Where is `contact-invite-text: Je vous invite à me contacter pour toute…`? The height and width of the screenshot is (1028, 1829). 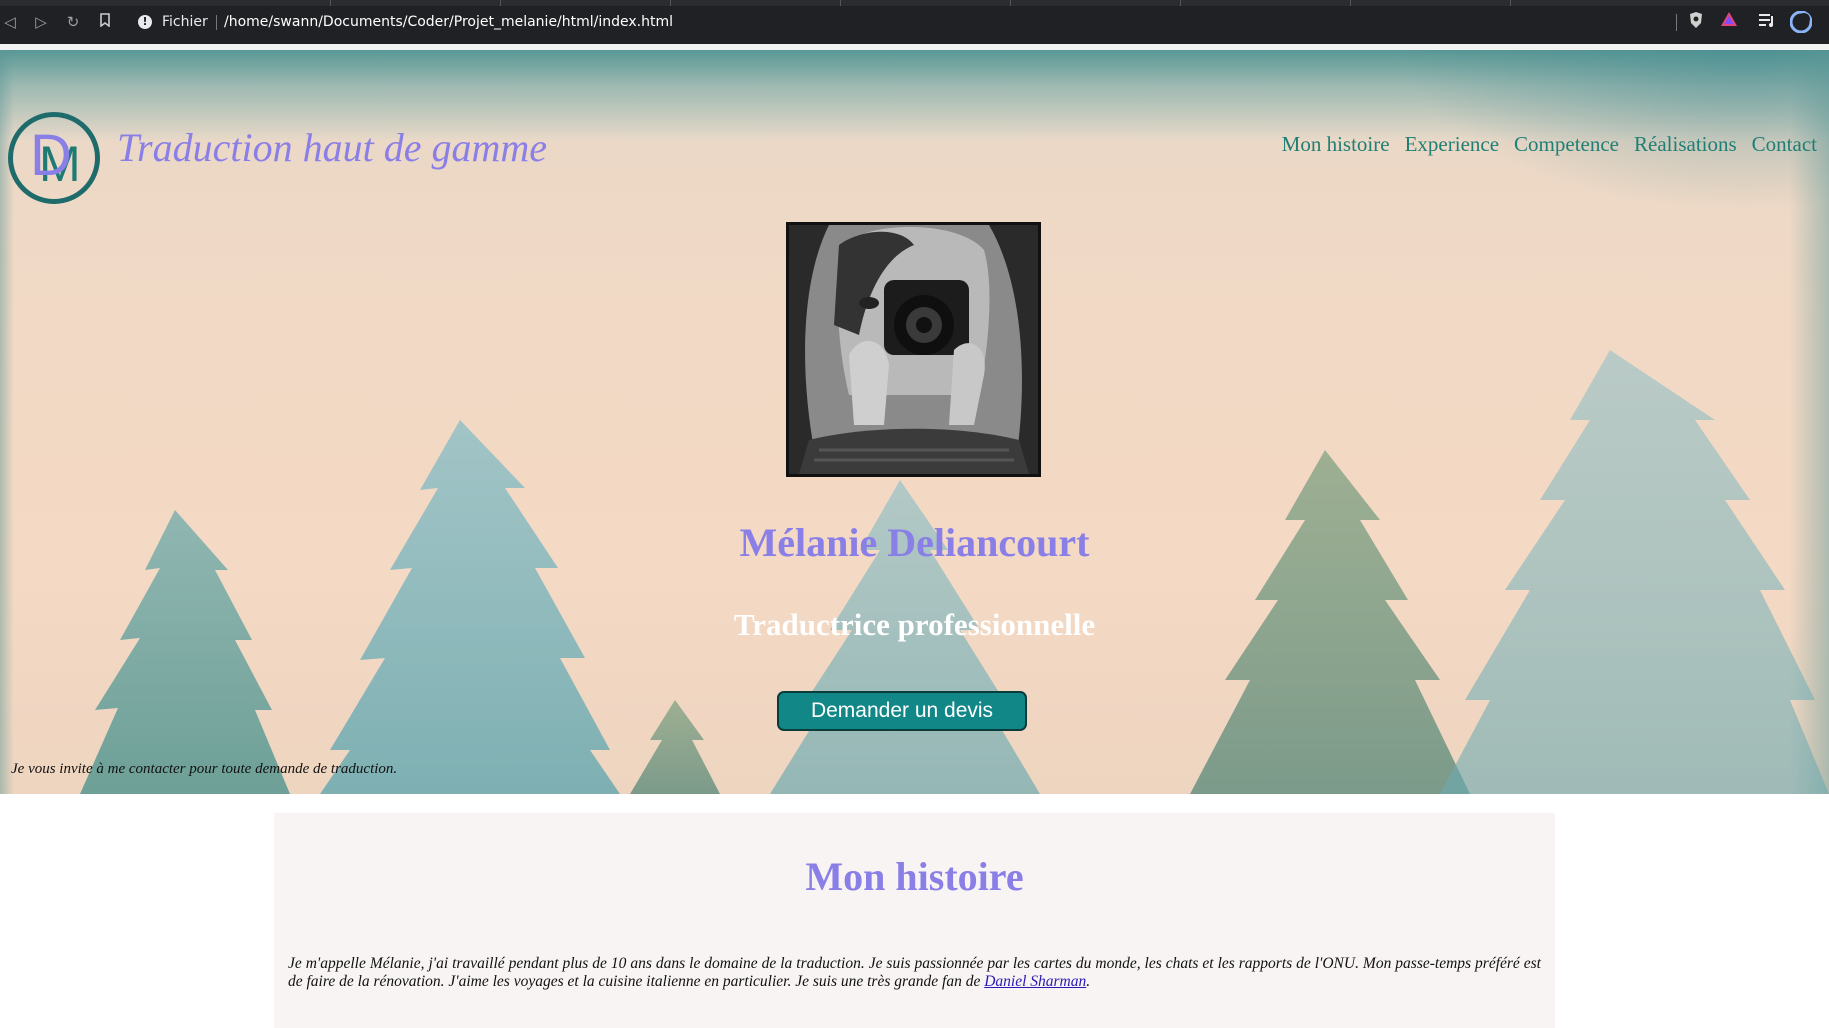 contact-invite-text: Je vous invite à me contacter pour toute… is located at coordinates (204, 769).